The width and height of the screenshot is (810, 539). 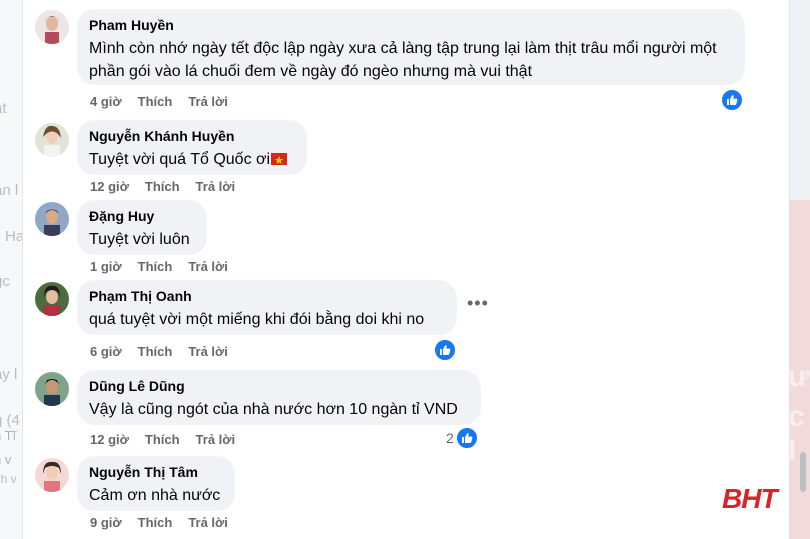 What do you see at coordinates (156, 472) in the screenshot?
I see `comment-author: Nguyễn Thị Tâm` at bounding box center [156, 472].